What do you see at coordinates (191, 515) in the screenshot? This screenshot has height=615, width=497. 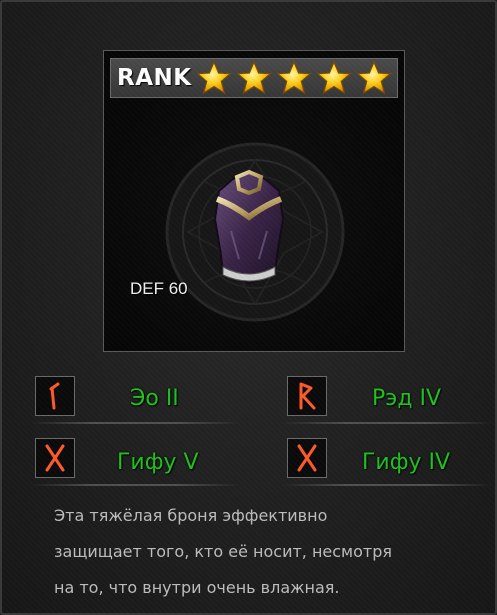 I see `description-line: Эта тяжёлая броня эффективно` at bounding box center [191, 515].